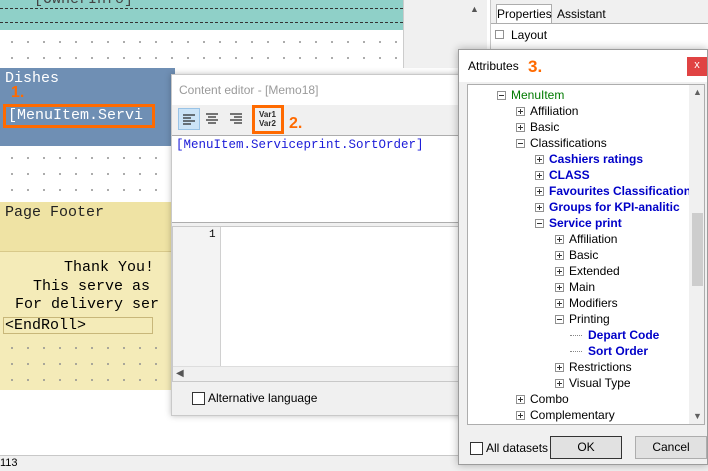  I want to click on cancel-button-label: Cancel, so click(671, 447).